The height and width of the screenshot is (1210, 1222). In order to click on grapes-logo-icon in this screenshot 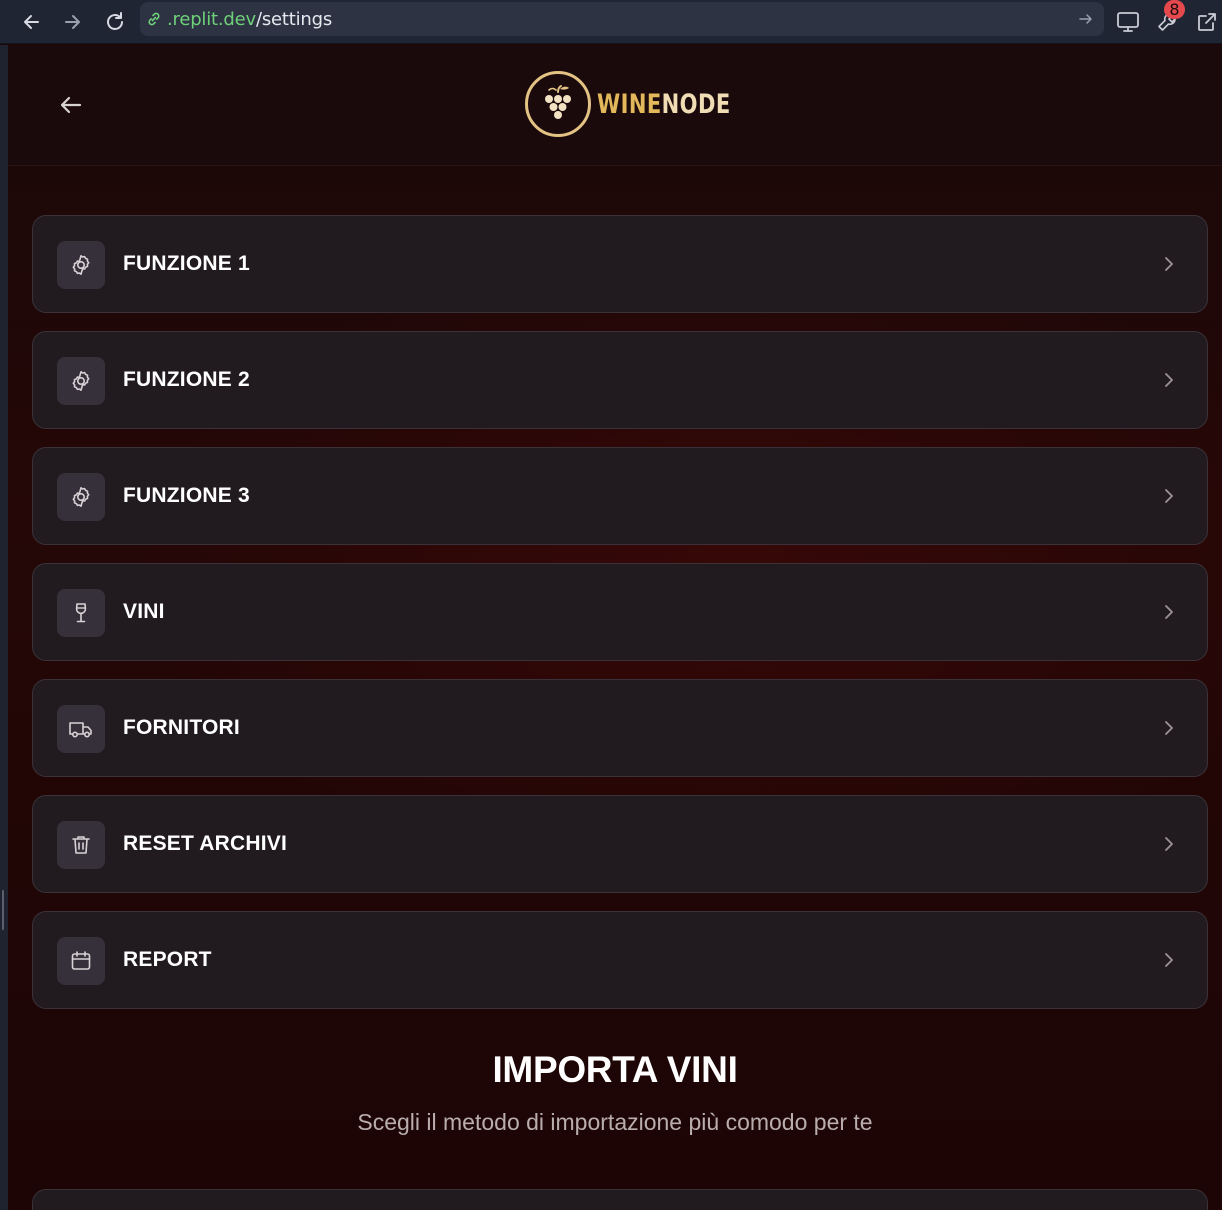, I will do `click(558, 104)`.